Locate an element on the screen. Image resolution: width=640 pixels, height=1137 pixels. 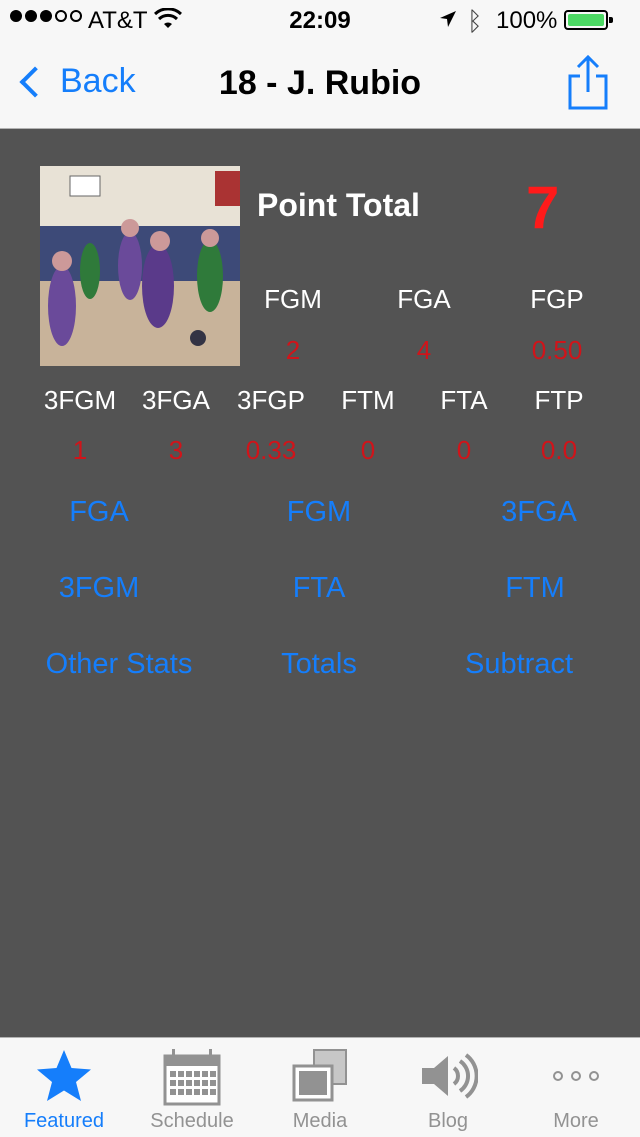
speaker-icon is located at coordinates (450, 1076).